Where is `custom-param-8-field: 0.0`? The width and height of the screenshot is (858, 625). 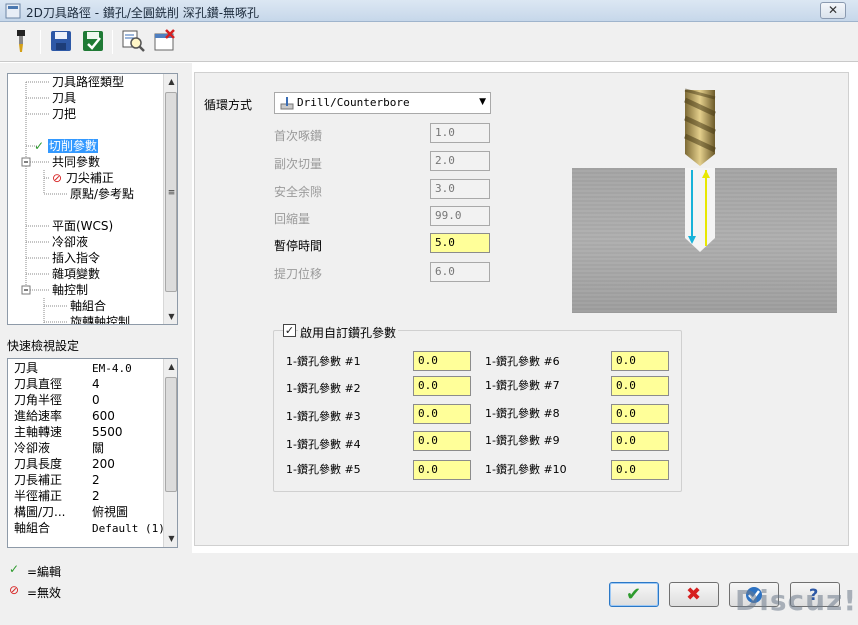
custom-param-8-field: 0.0 is located at coordinates (640, 414).